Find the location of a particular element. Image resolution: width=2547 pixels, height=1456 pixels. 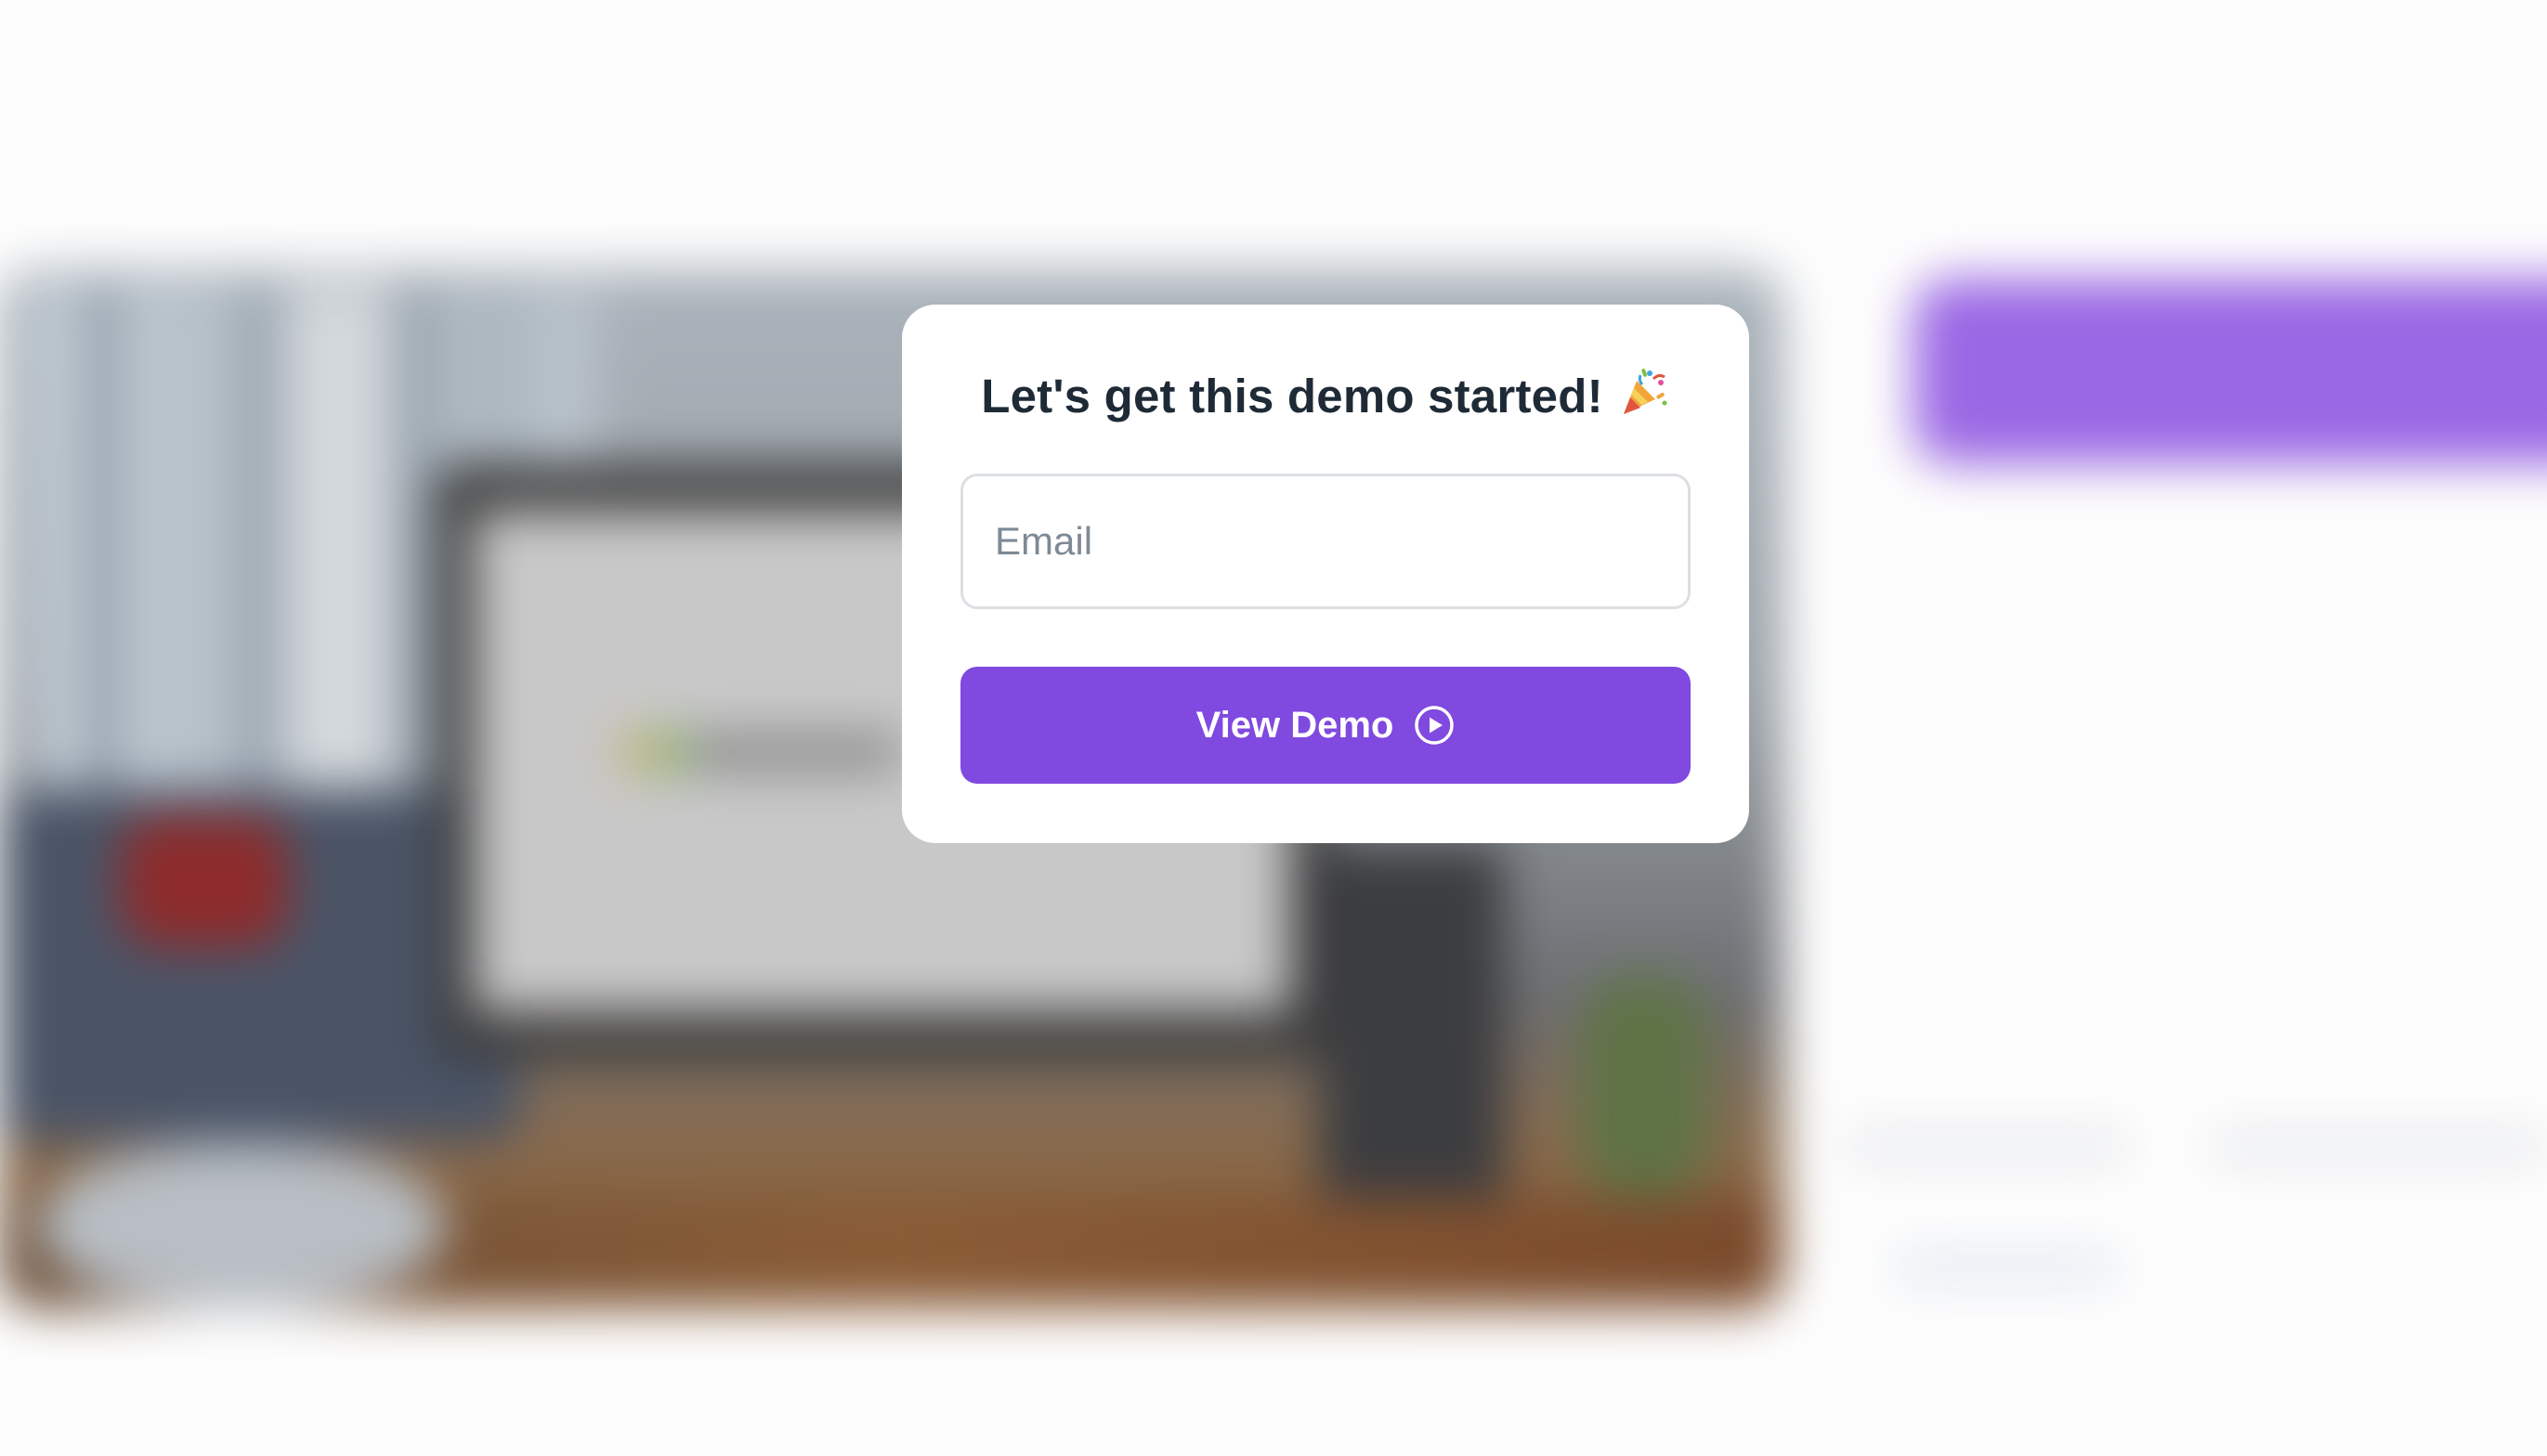

view-demo-button: View Demo is located at coordinates (1325, 725).